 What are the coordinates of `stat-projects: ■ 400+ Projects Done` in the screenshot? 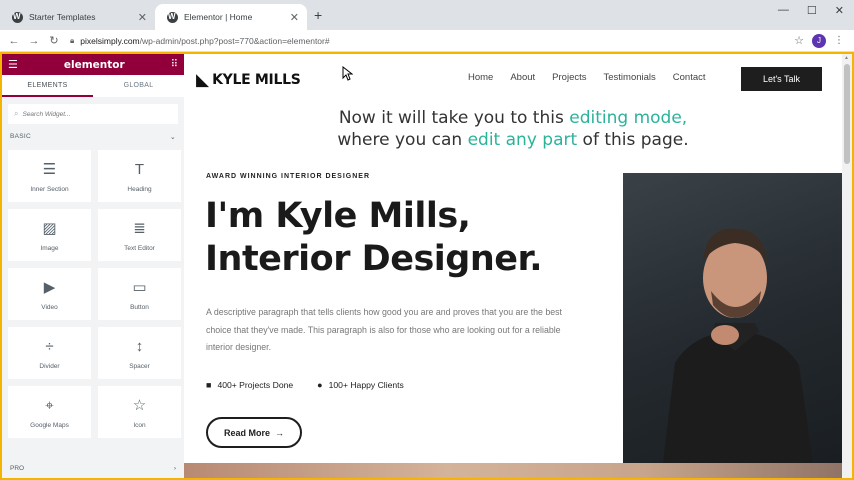 It's located at (249, 385).